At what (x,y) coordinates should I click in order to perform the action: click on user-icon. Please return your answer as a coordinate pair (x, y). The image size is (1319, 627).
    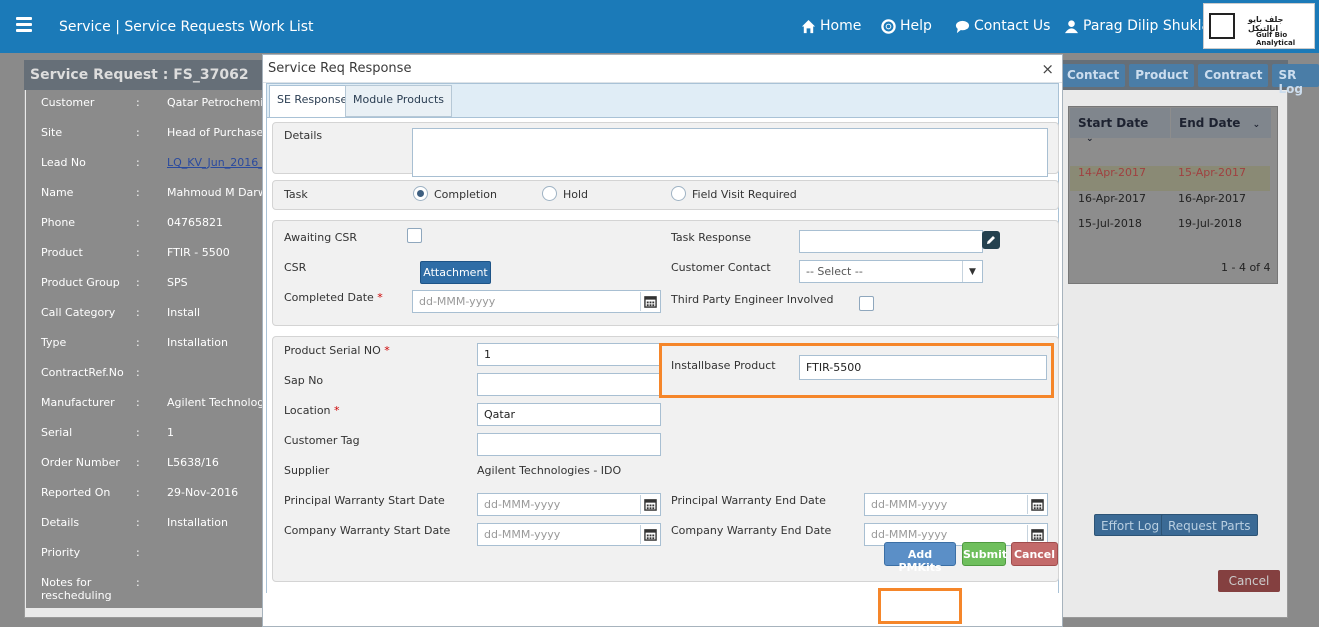
    Looking at the image, I should click on (1071, 26).